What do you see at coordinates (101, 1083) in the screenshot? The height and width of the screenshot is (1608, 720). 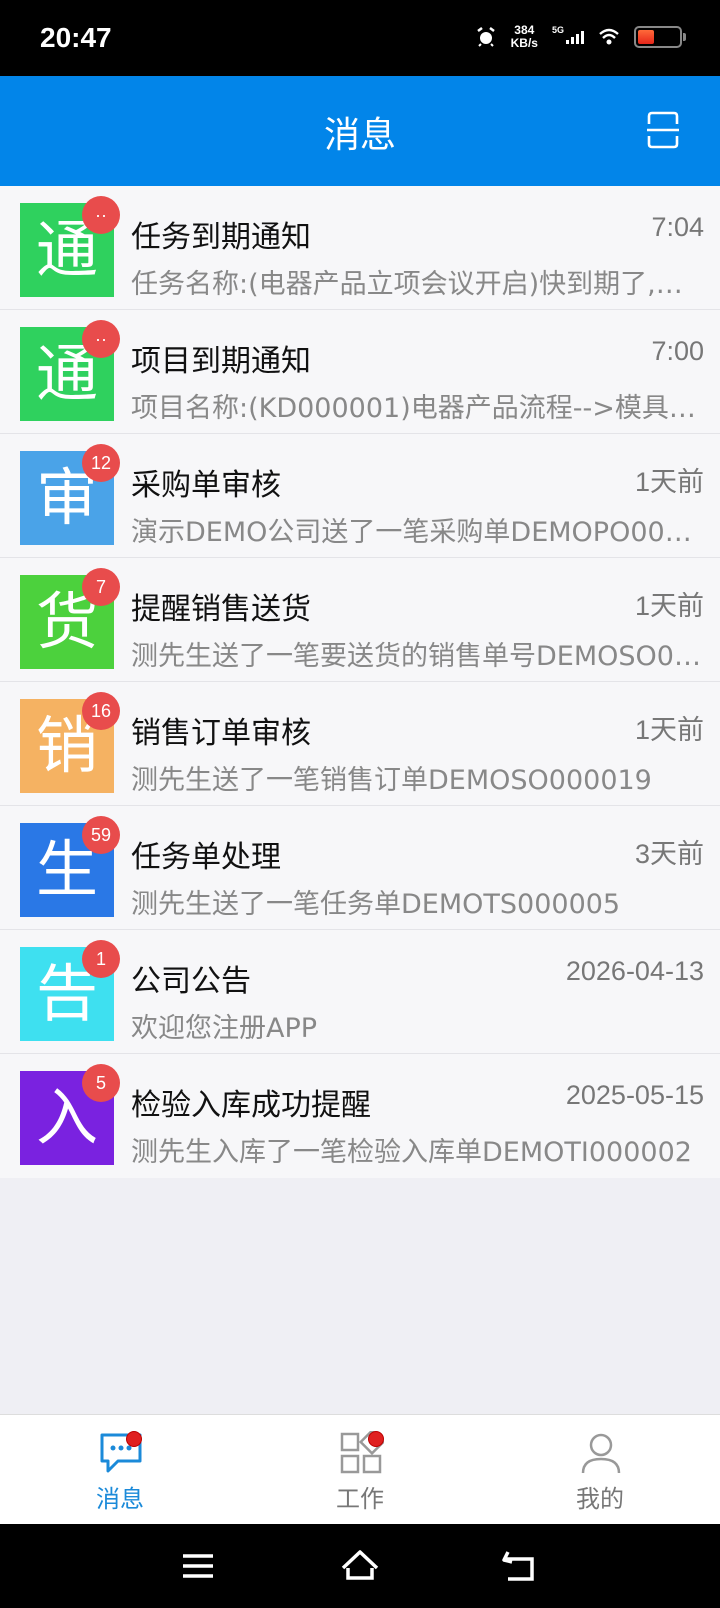 I see `unread-badge: 5` at bounding box center [101, 1083].